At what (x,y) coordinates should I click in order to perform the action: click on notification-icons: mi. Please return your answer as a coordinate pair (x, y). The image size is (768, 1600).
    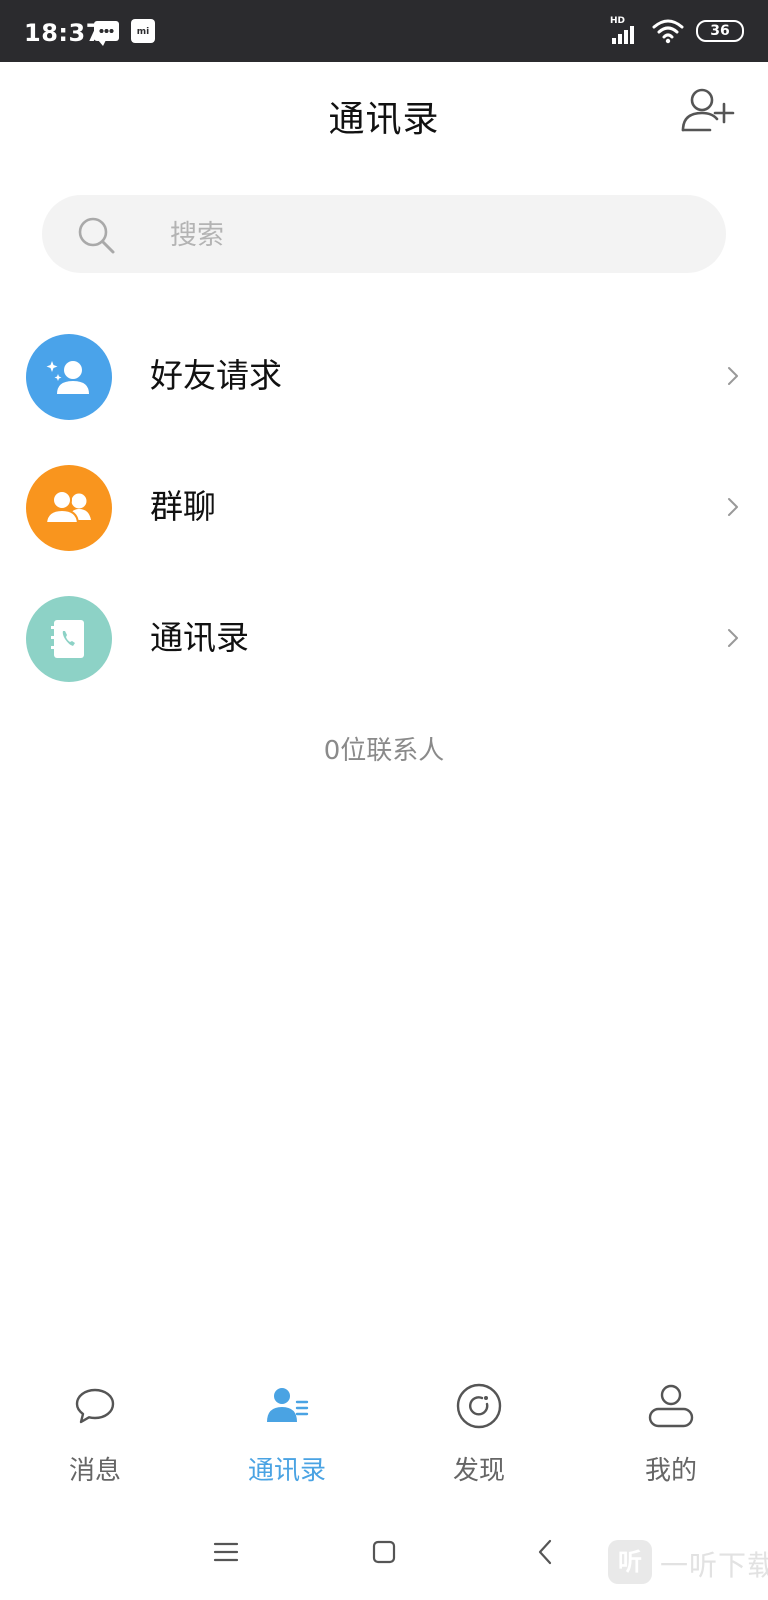
    Looking at the image, I should click on (124, 32).